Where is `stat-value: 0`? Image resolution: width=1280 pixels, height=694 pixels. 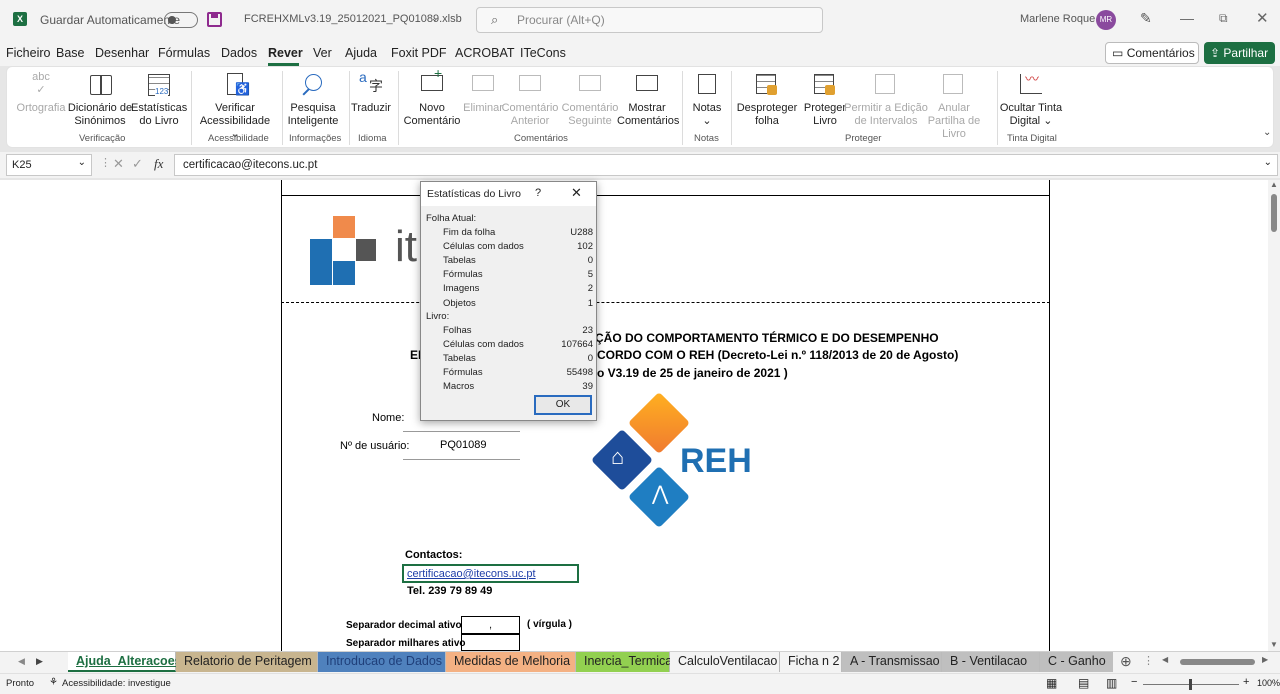 stat-value: 0 is located at coordinates (590, 359).